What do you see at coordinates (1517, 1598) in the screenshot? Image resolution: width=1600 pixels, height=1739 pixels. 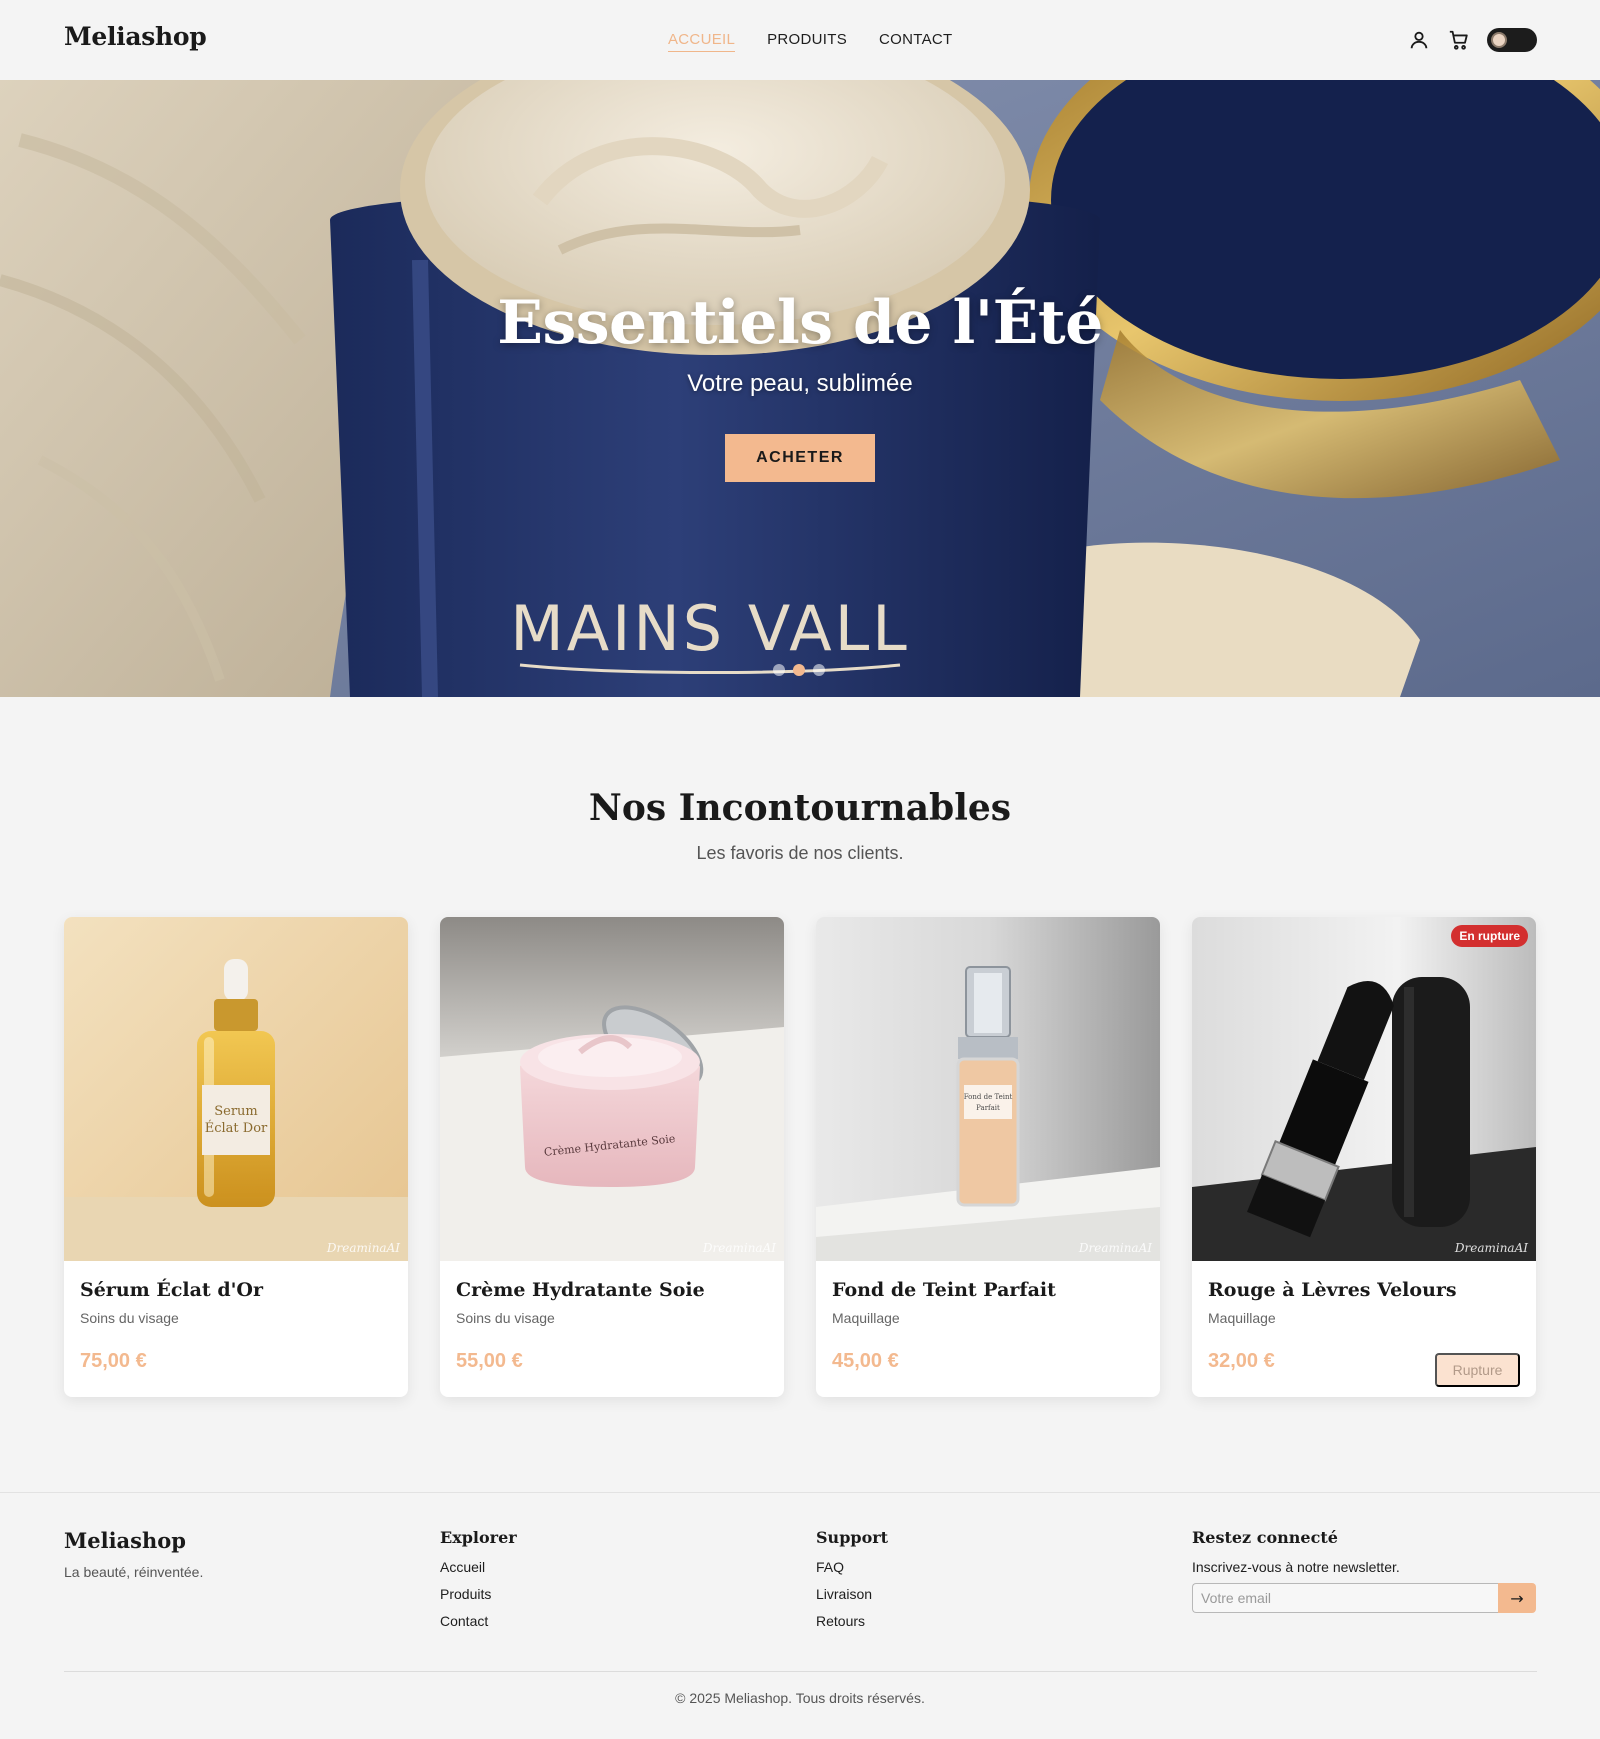 I see `newsletter-submit-button: →` at bounding box center [1517, 1598].